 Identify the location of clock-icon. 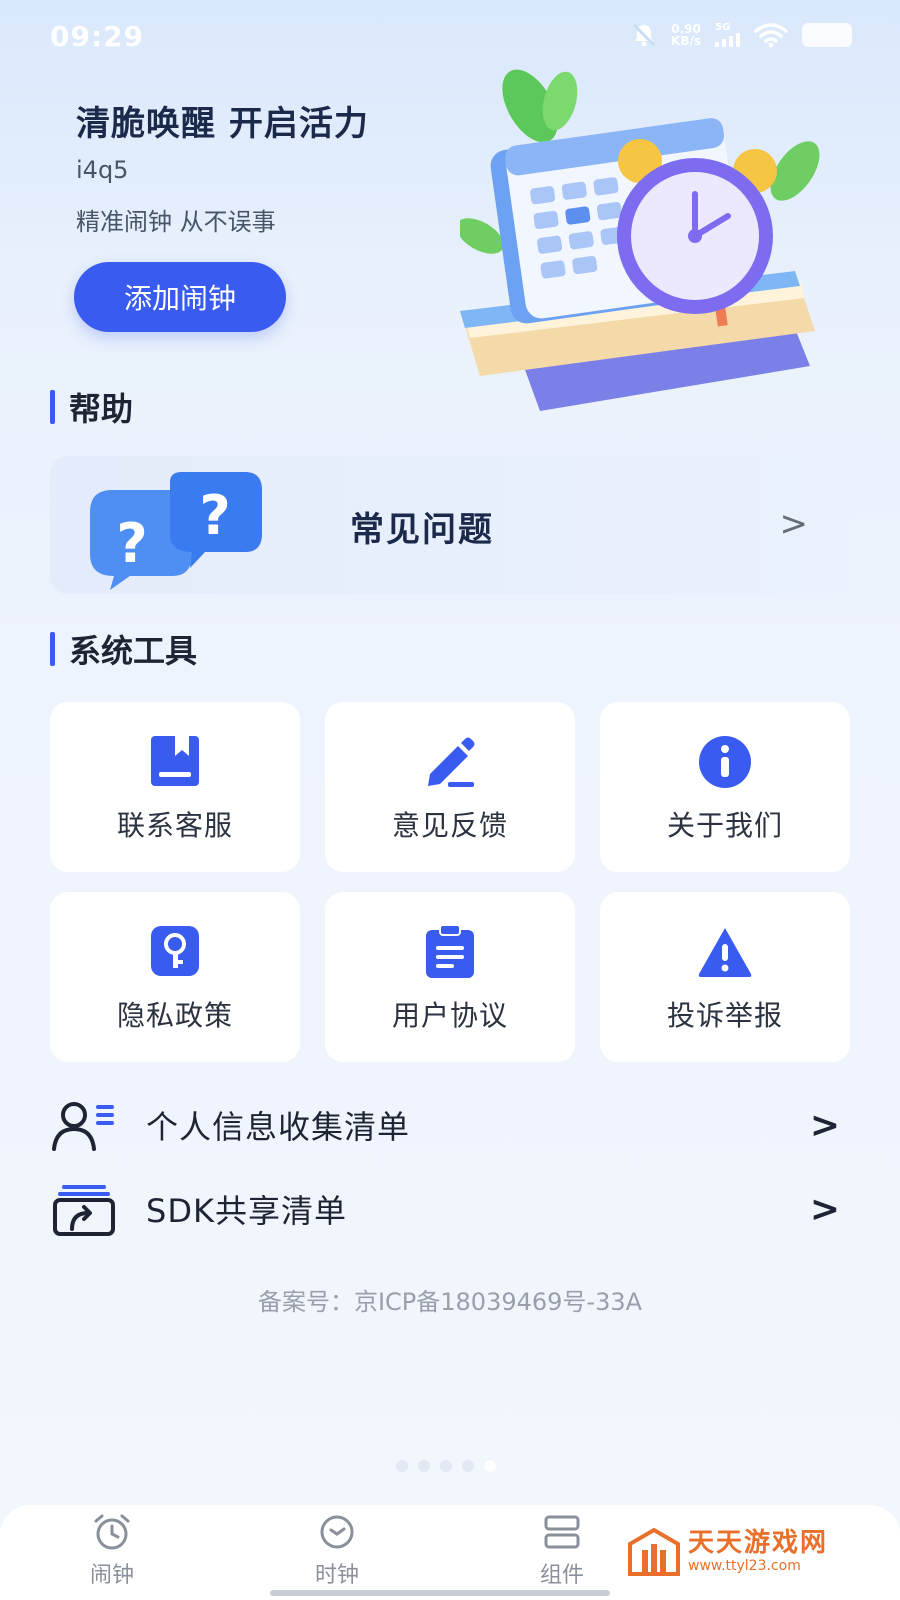
(337, 1532).